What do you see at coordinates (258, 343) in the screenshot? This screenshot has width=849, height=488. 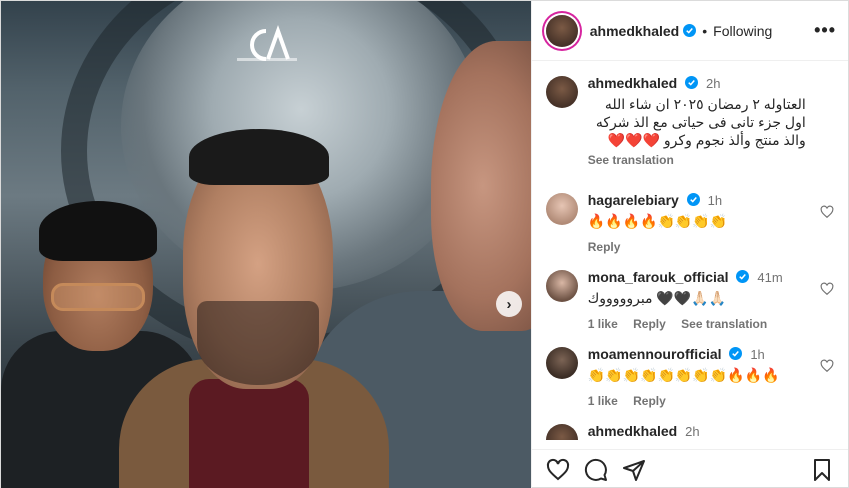 I see `actor-center-beard` at bounding box center [258, 343].